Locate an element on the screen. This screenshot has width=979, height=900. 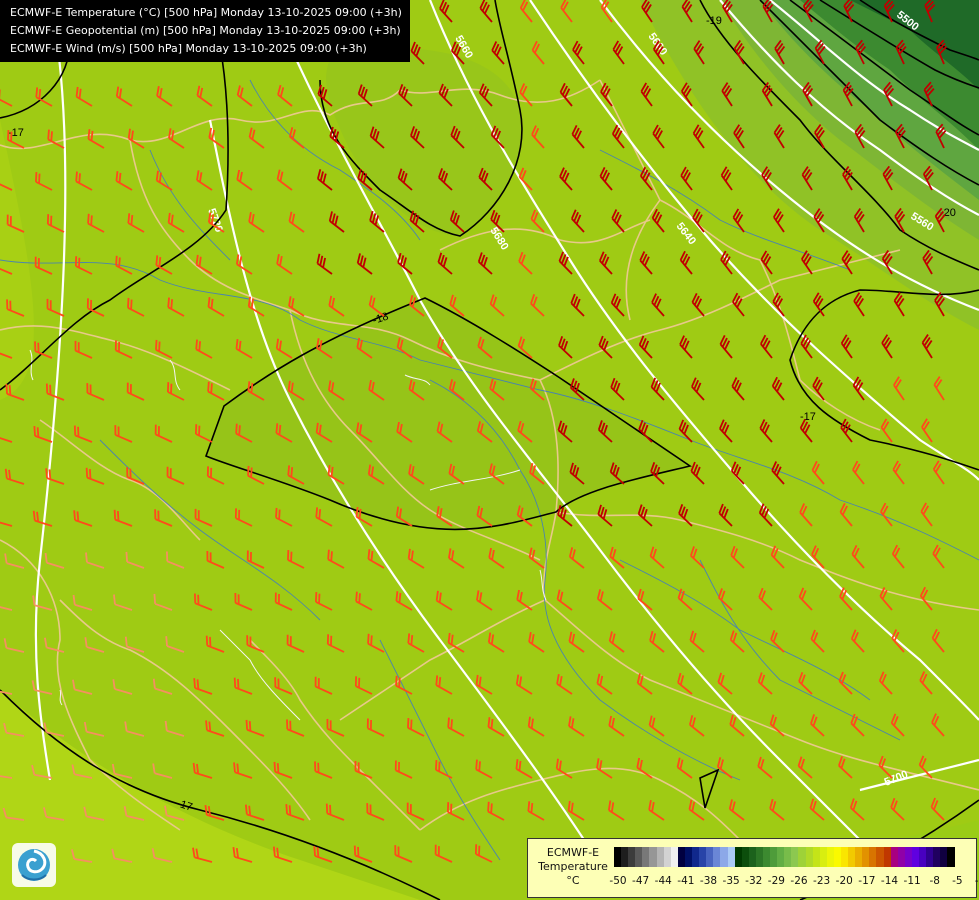
legend-title-line1: ECMWF-E is located at coordinates (573, 852).